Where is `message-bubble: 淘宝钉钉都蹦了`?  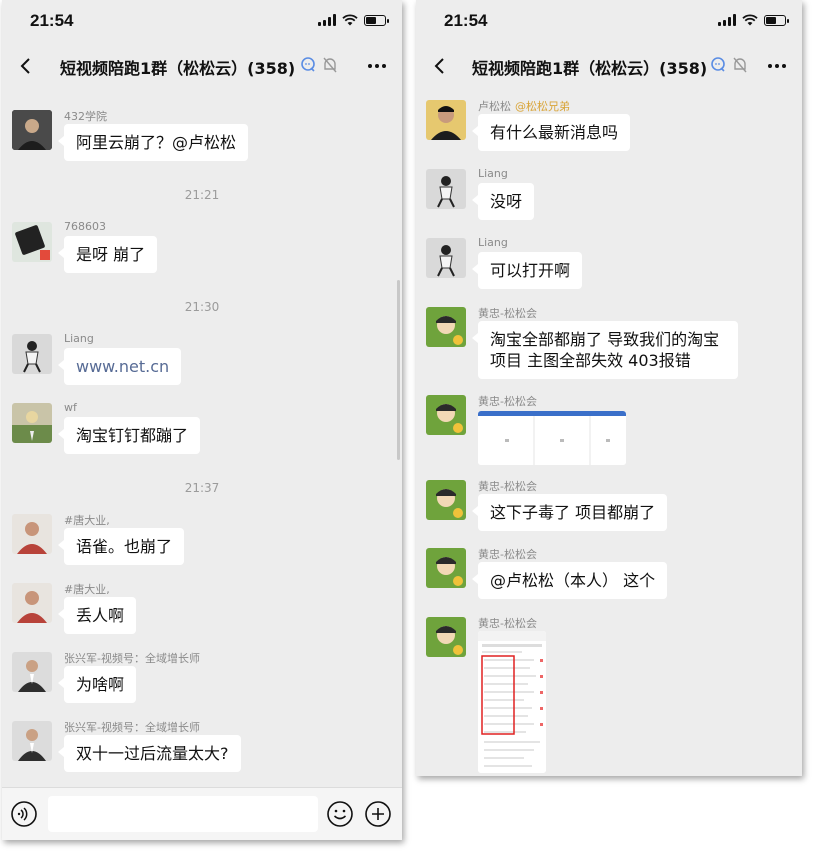
message-bubble: 淘宝钉钉都蹦了 is located at coordinates (129, 435).